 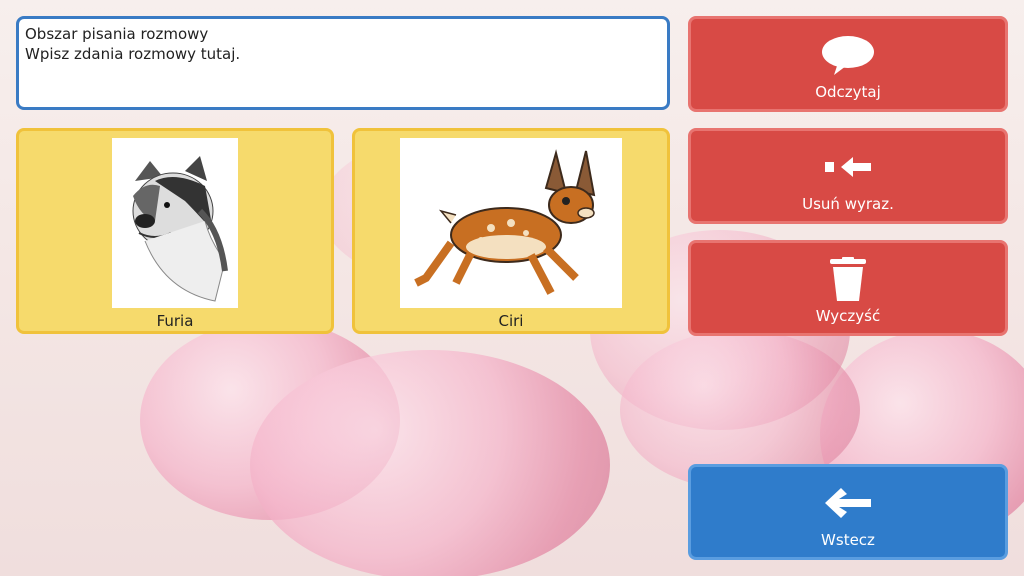 I want to click on tile-label: Ciri, so click(x=511, y=321).